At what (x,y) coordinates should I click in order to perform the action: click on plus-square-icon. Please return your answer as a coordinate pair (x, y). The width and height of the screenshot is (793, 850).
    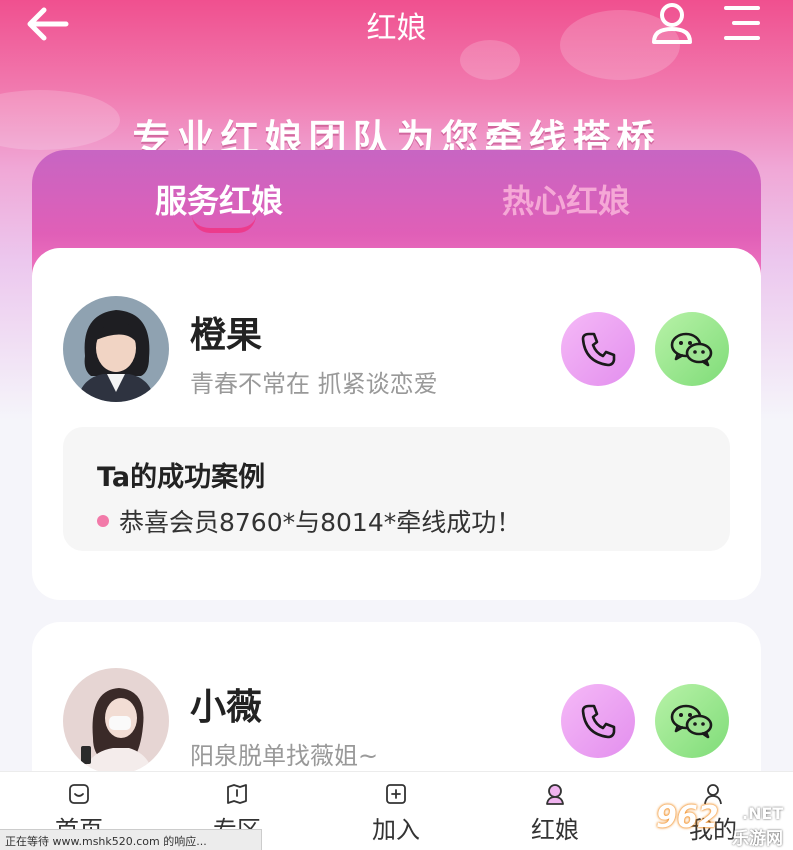
    Looking at the image, I should click on (396, 794).